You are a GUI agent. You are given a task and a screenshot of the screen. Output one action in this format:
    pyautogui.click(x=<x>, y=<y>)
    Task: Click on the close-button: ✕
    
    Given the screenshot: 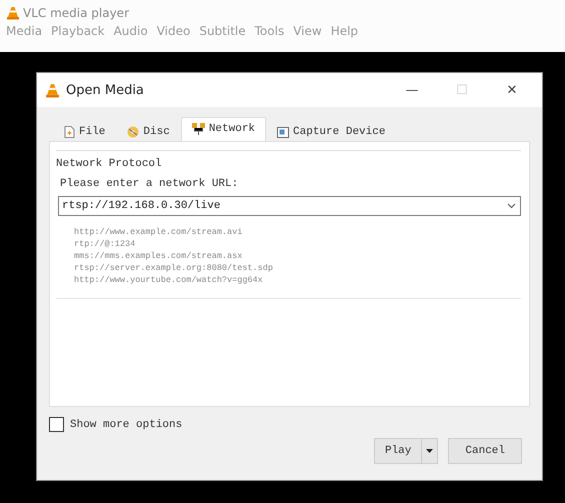 What is the action you would take?
    pyautogui.click(x=512, y=90)
    